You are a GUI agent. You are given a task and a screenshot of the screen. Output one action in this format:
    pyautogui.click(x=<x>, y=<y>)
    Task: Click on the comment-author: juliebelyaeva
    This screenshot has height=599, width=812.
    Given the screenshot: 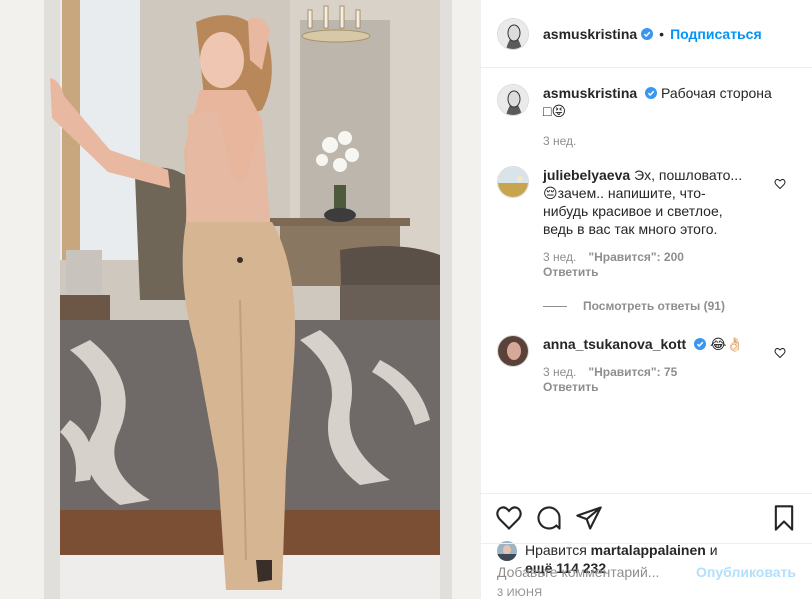 What is the action you would take?
    pyautogui.click(x=586, y=175)
    